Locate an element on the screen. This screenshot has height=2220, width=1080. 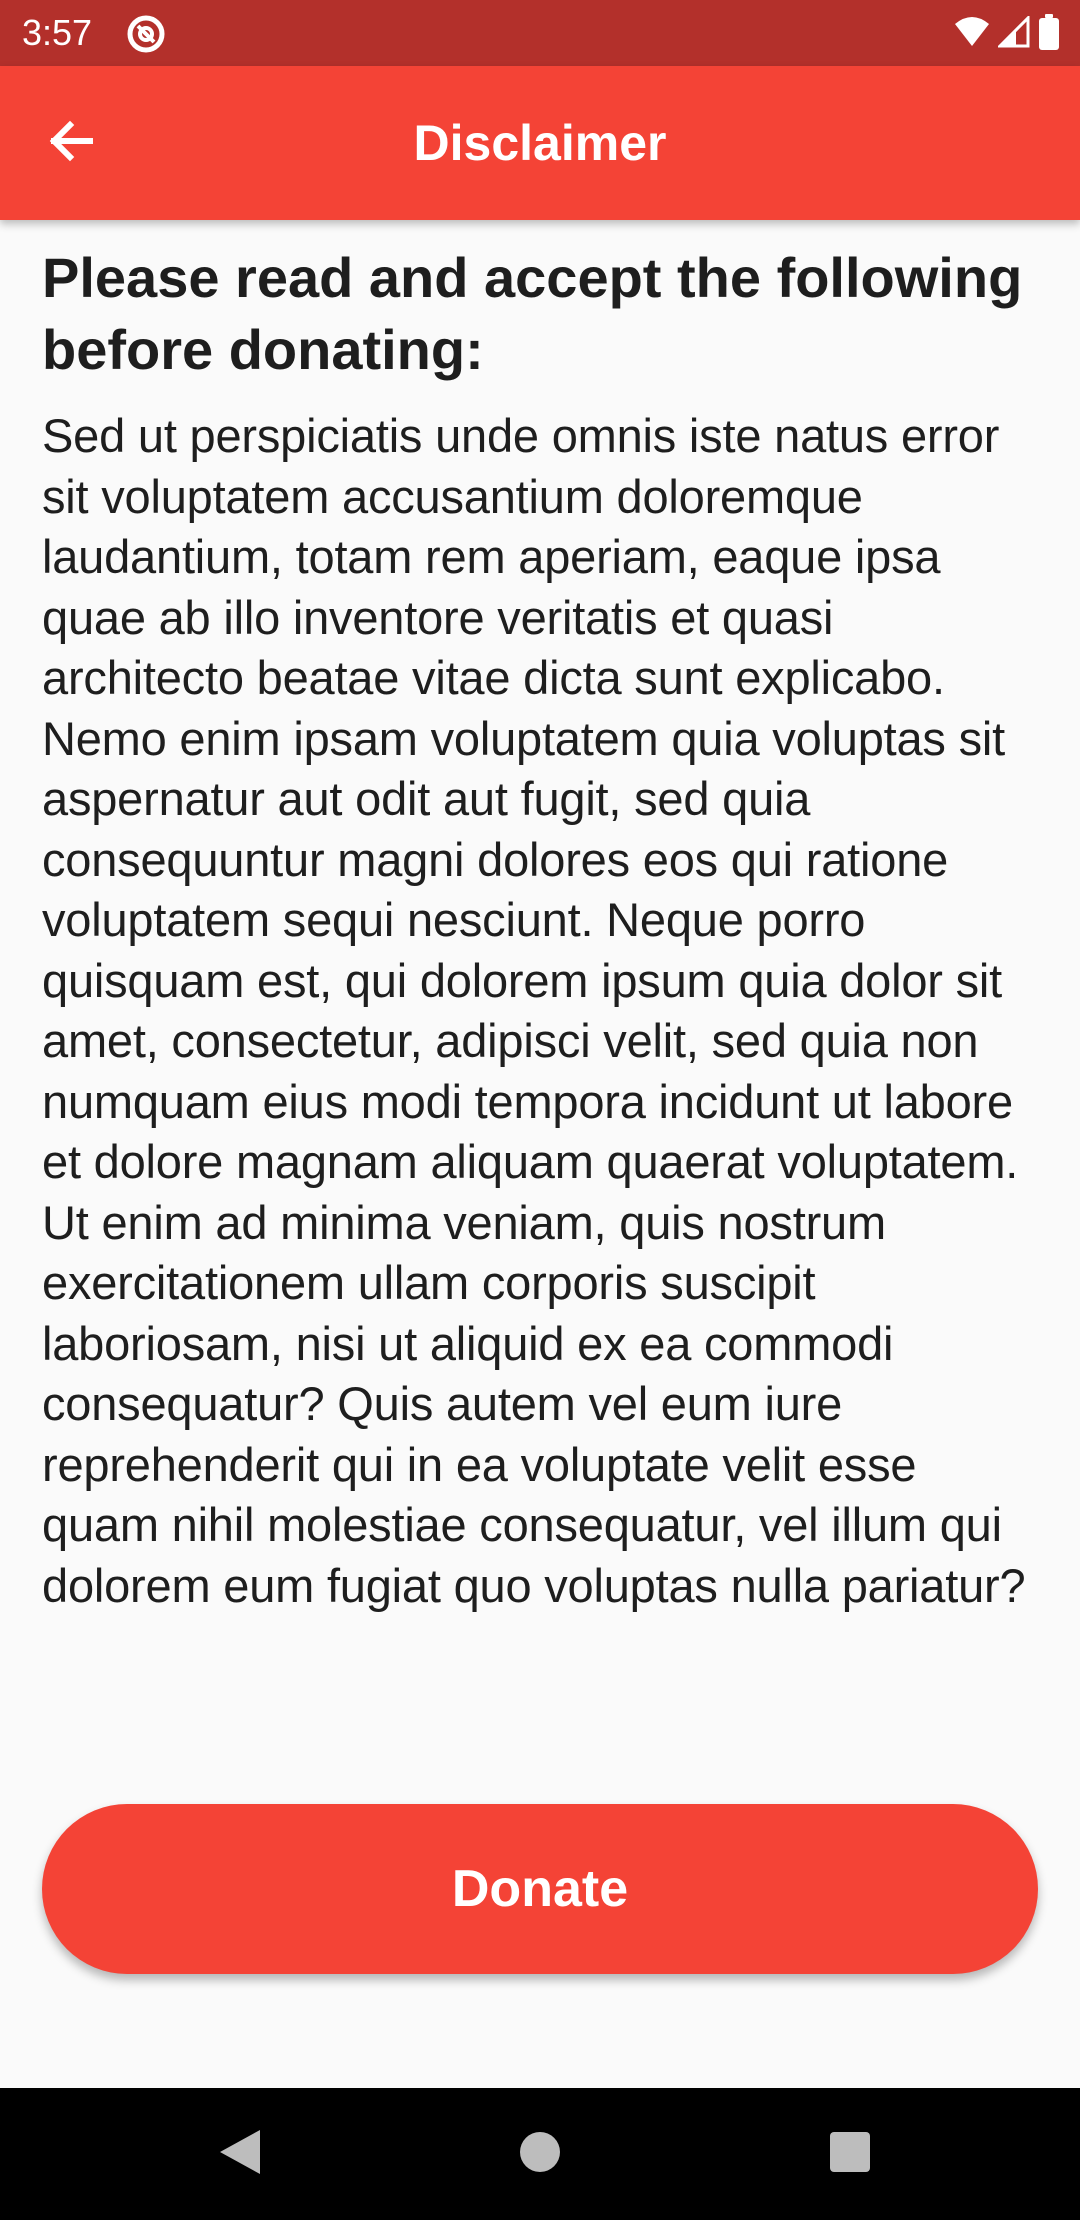
status-time: 3:57 is located at coordinates (57, 32).